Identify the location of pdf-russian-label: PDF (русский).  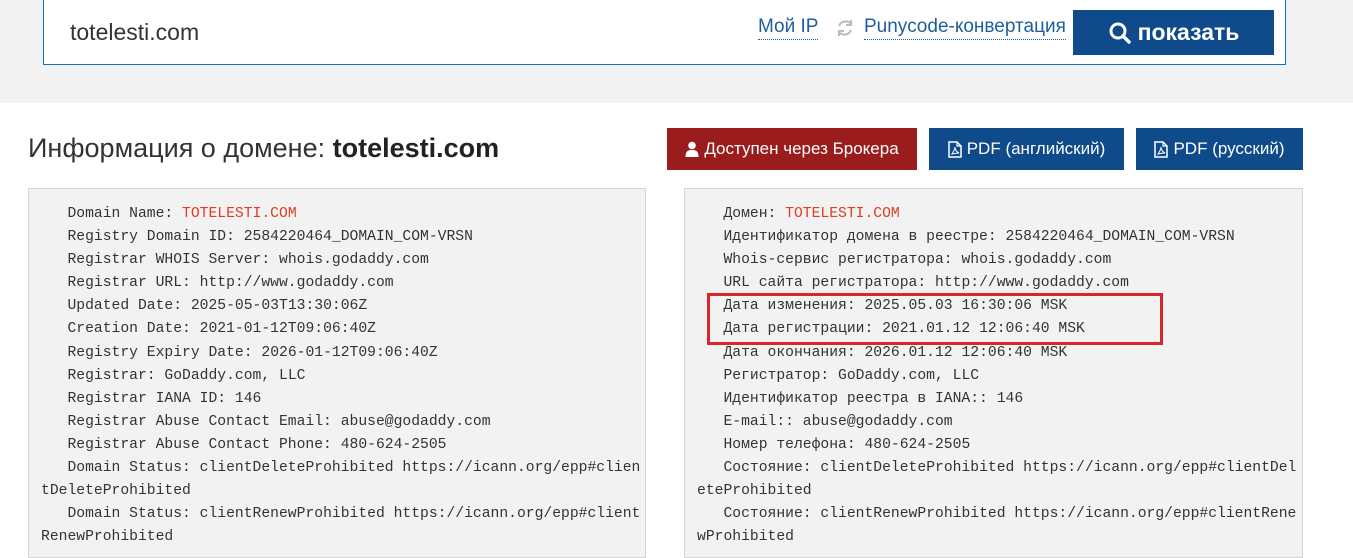
(1229, 148).